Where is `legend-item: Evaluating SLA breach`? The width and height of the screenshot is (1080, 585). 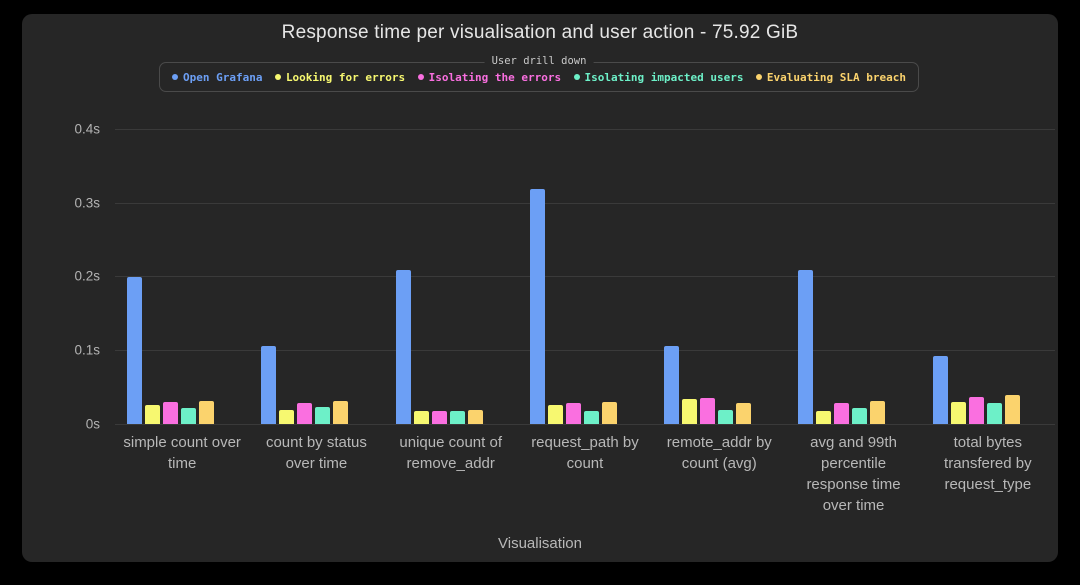 legend-item: Evaluating SLA breach is located at coordinates (830, 77).